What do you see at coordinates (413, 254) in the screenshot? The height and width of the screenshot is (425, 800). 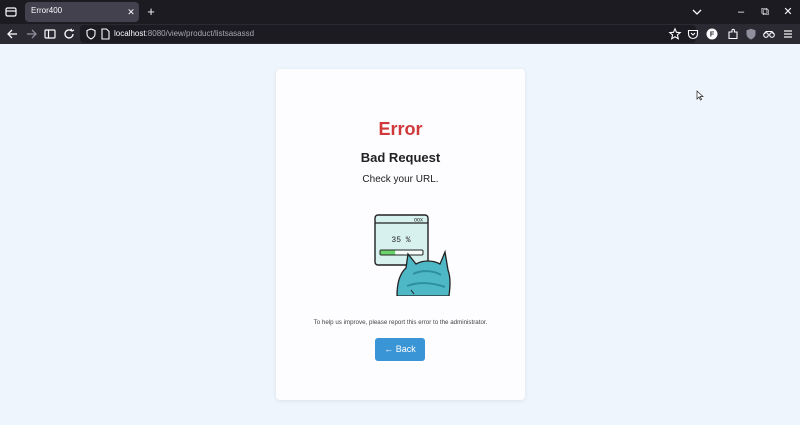 I see `loading-illustration: OOX 35 %` at bounding box center [413, 254].